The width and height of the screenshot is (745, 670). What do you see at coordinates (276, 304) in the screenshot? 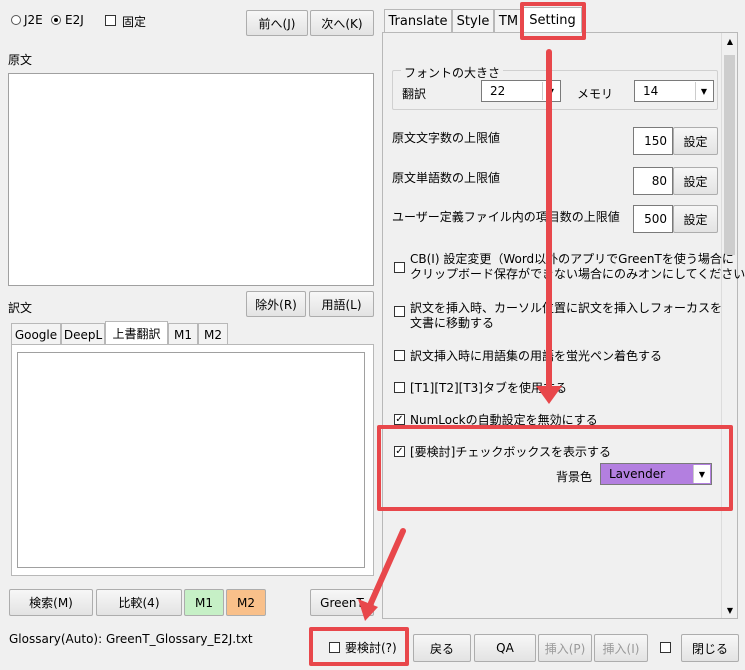
I see `exclude-button: 除外(R)` at bounding box center [276, 304].